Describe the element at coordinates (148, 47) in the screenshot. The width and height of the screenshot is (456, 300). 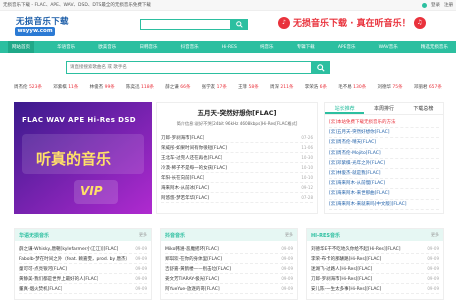
I see `nav-item-jpkr: 日韩音乐` at that location.